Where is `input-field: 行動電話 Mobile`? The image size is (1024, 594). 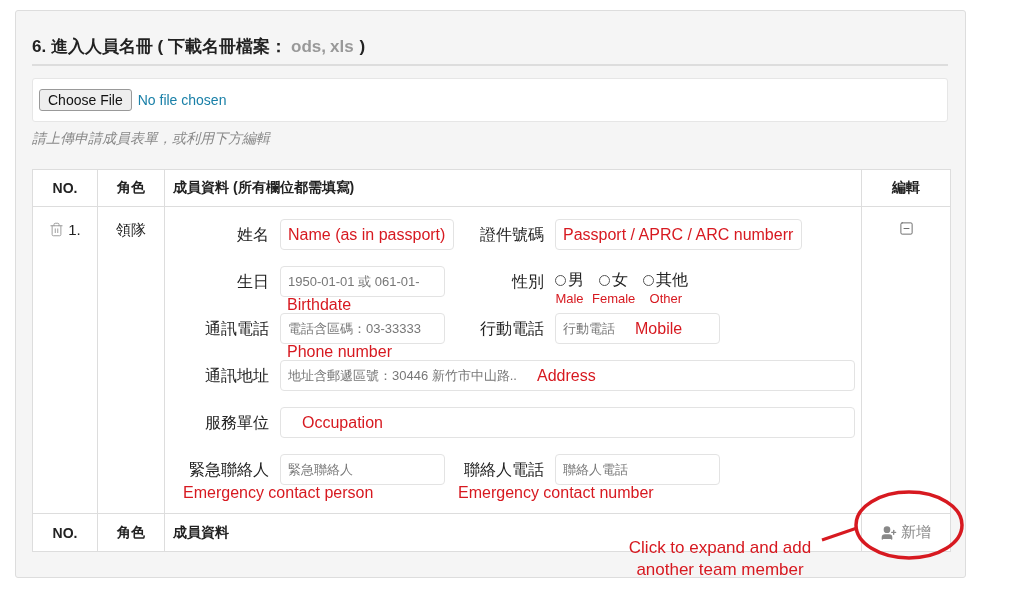
input-field: 行動電話 Mobile is located at coordinates (637, 328).